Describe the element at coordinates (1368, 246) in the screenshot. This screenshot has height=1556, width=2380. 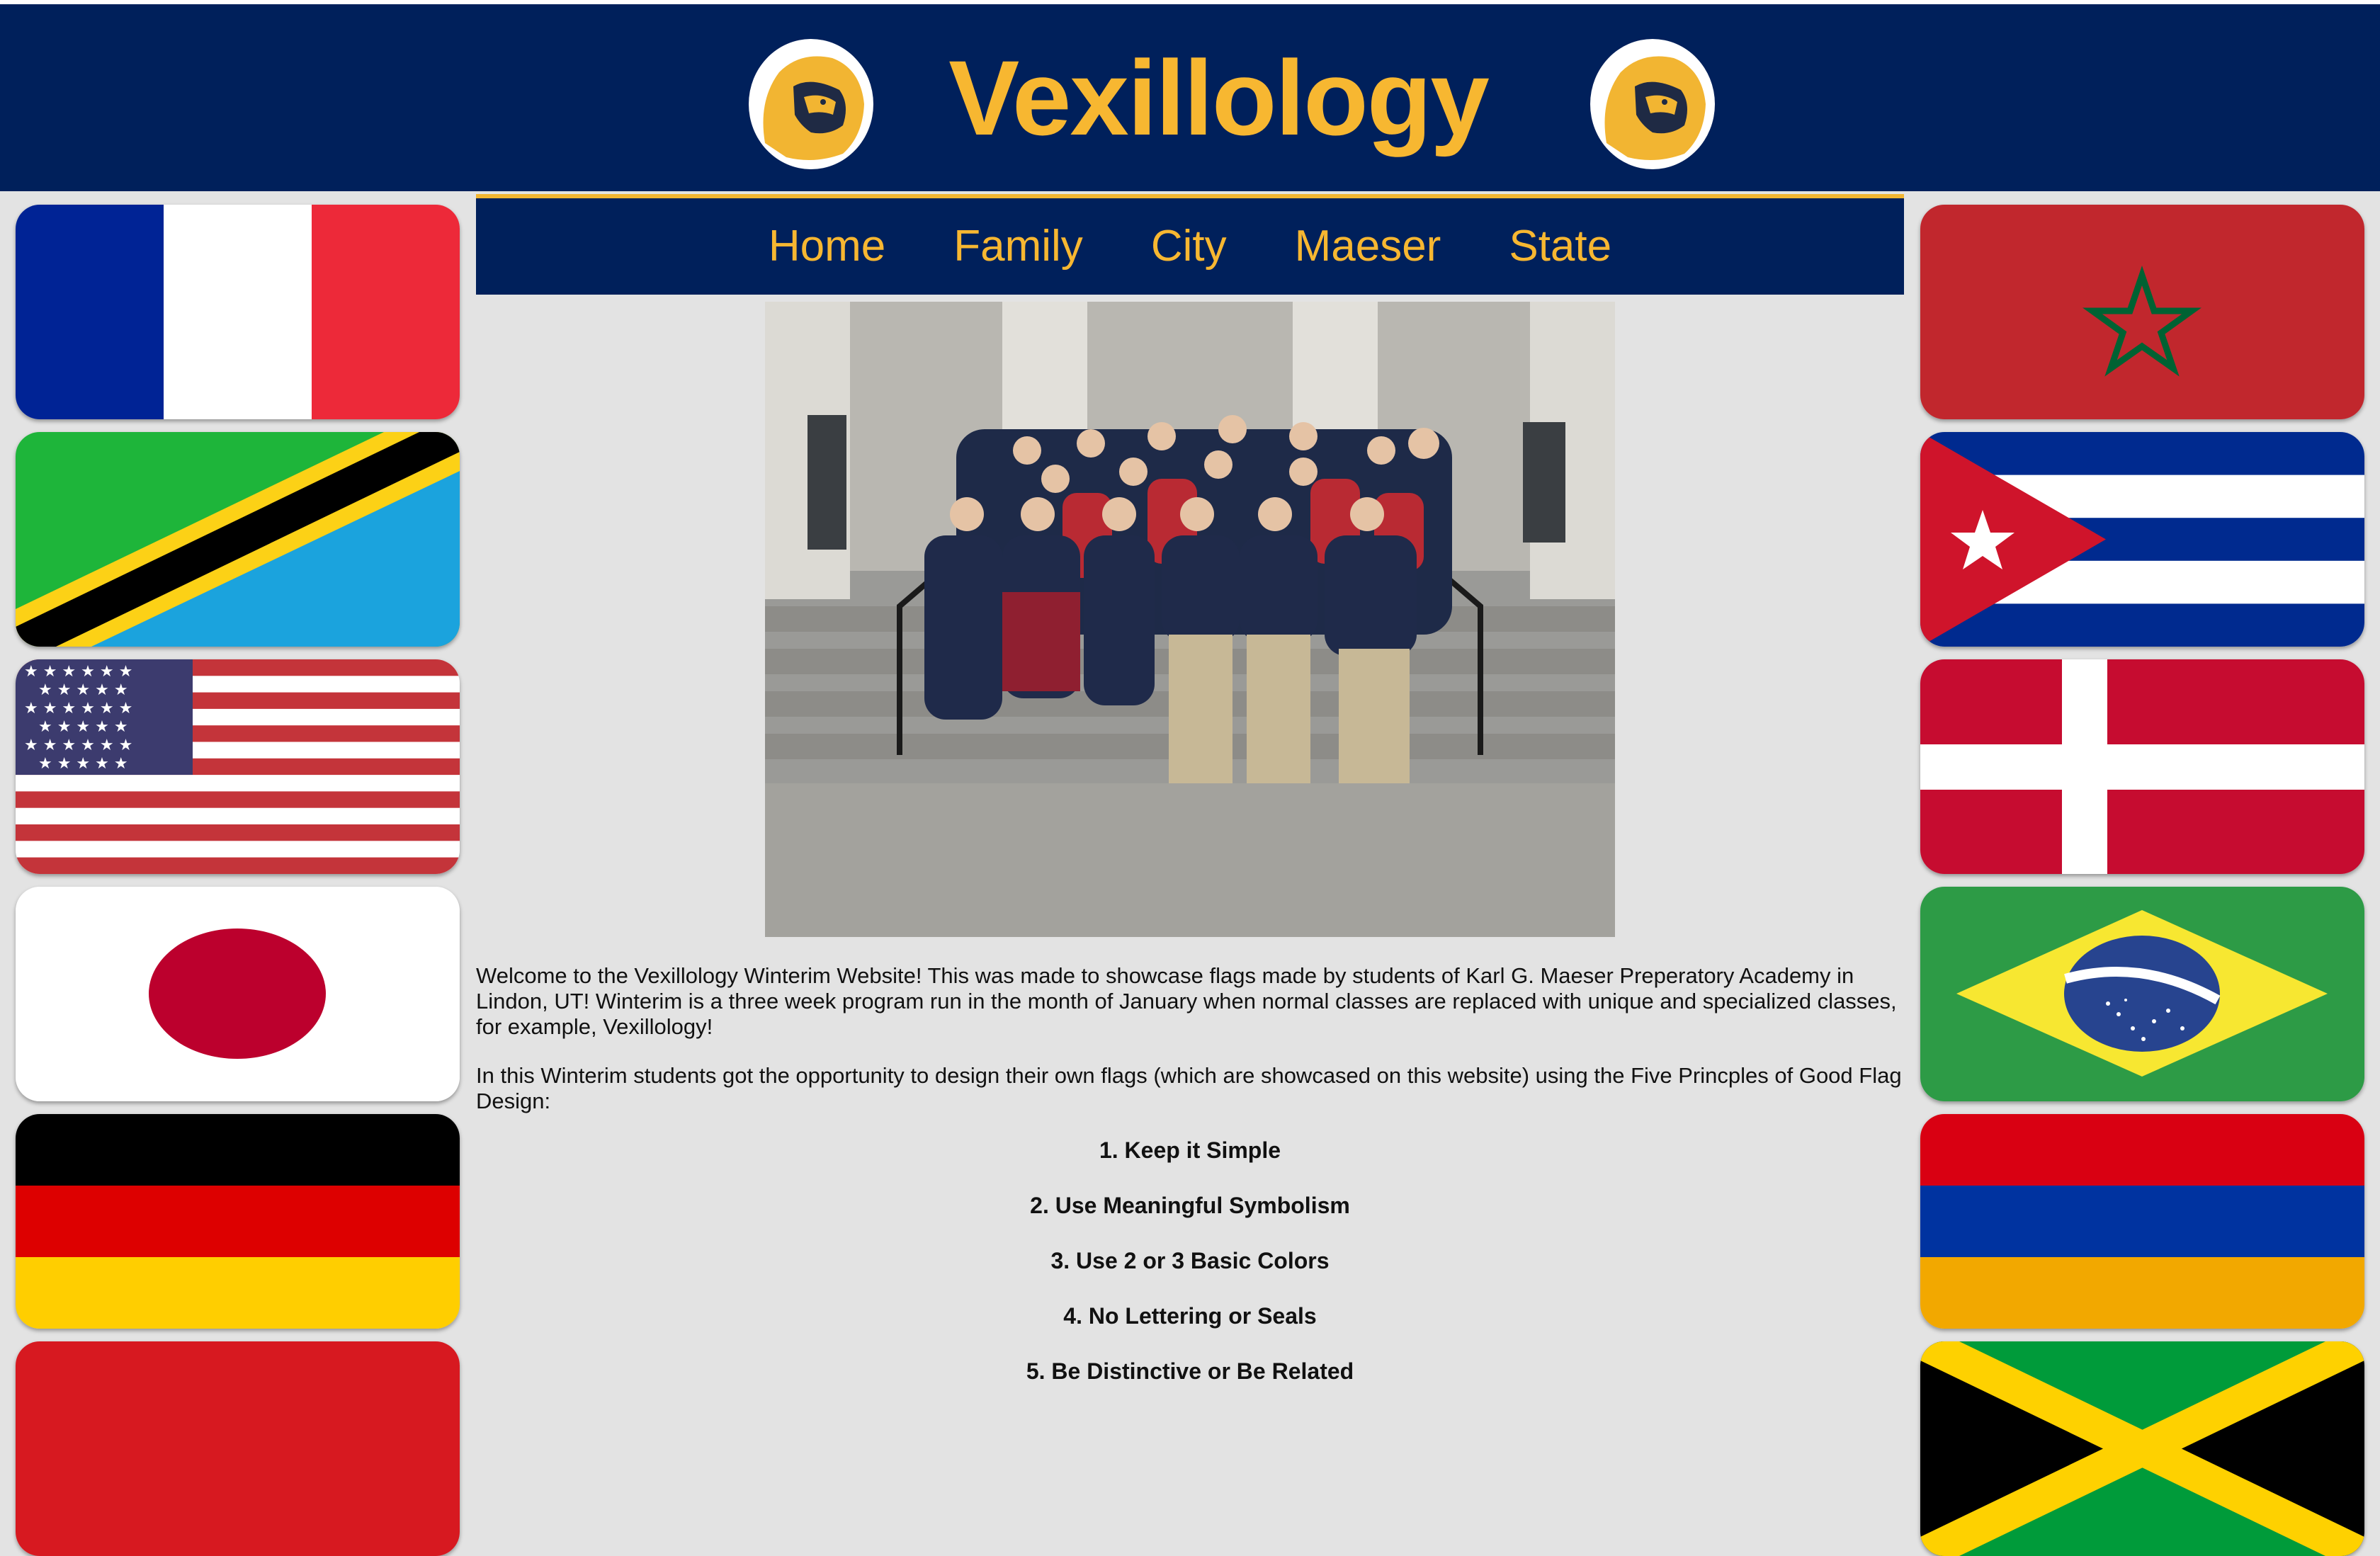
I see `nav-maeser: Maeser` at that location.